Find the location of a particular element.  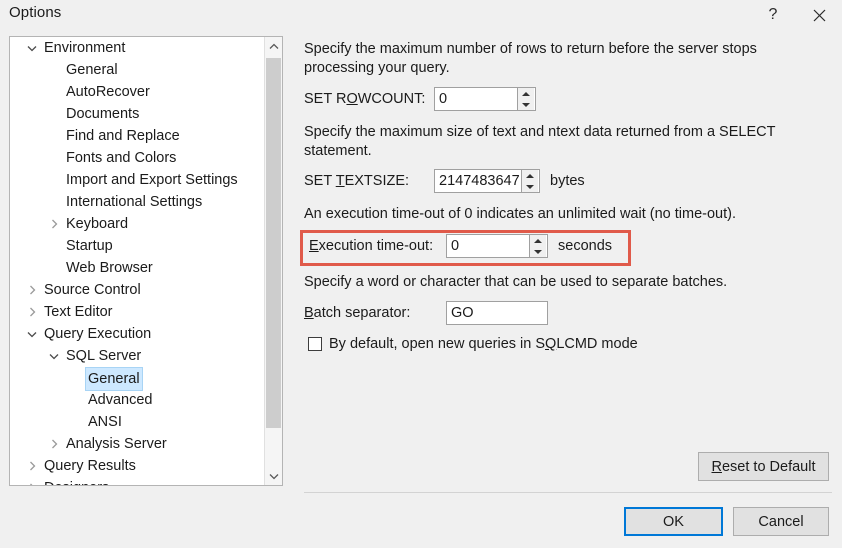

cancel-button-label: Cancel is located at coordinates (781, 521).